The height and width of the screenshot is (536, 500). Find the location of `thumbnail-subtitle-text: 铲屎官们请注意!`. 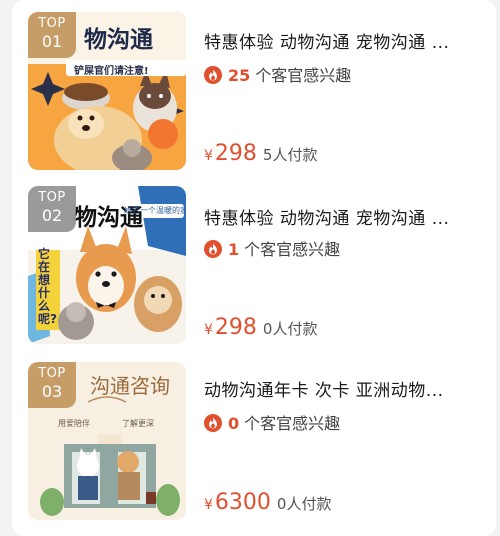

thumbnail-subtitle-text: 铲屎官们请注意! is located at coordinates (111, 71).